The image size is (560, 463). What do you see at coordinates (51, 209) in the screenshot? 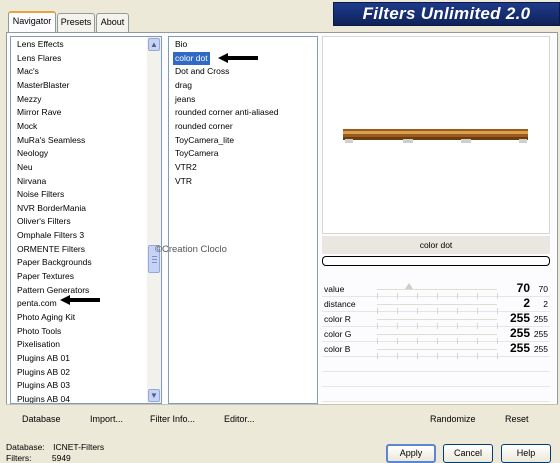
I see `category-item: NVR BorderMania` at bounding box center [51, 209].